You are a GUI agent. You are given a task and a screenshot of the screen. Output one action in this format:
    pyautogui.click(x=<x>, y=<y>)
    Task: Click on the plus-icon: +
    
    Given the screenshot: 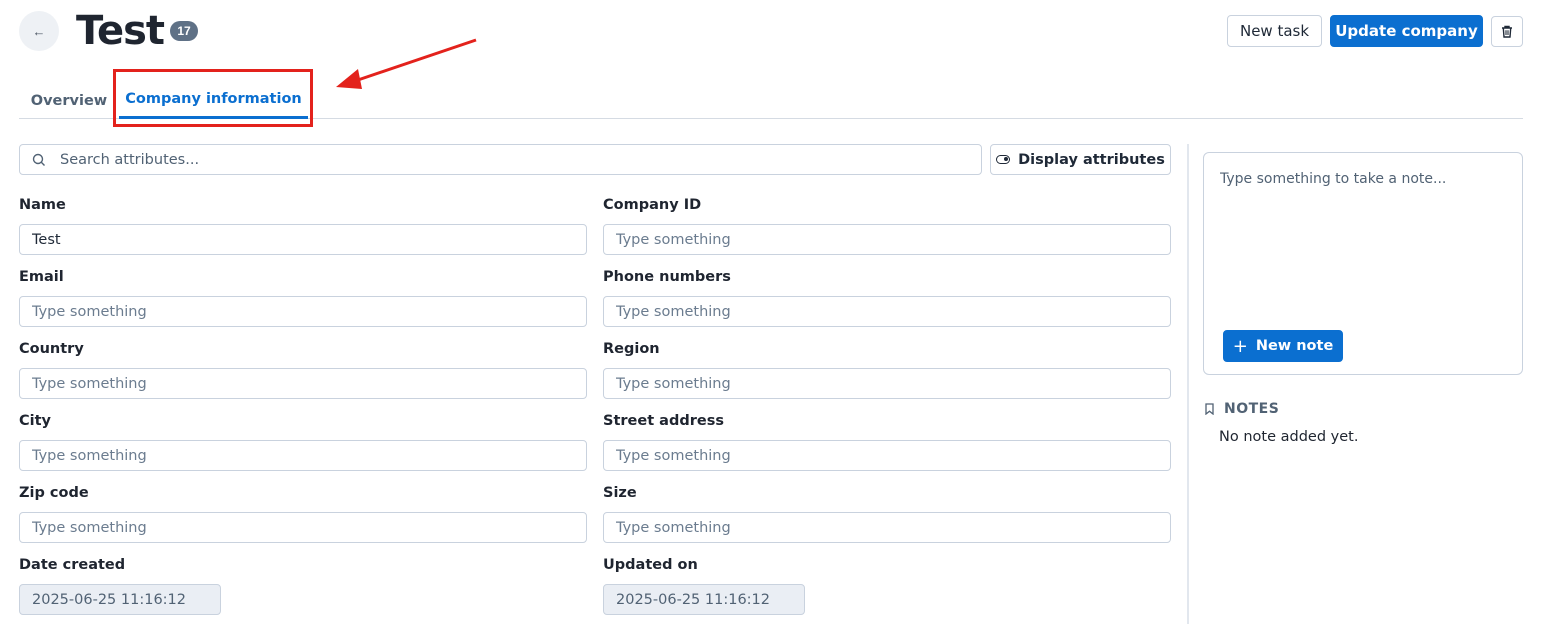 What is the action you would take?
    pyautogui.click(x=1240, y=346)
    